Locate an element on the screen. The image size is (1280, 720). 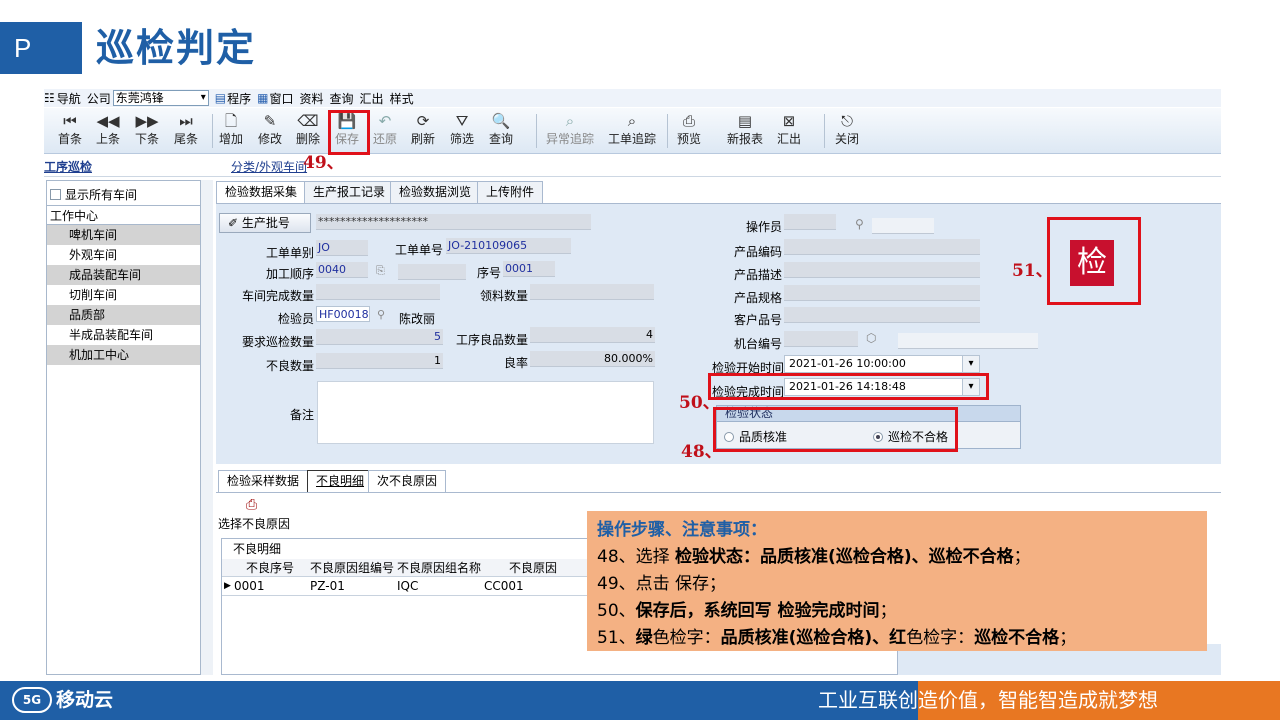
workorder-trace-button: ⌕ 工单追踪 is located at coordinates (632, 129).